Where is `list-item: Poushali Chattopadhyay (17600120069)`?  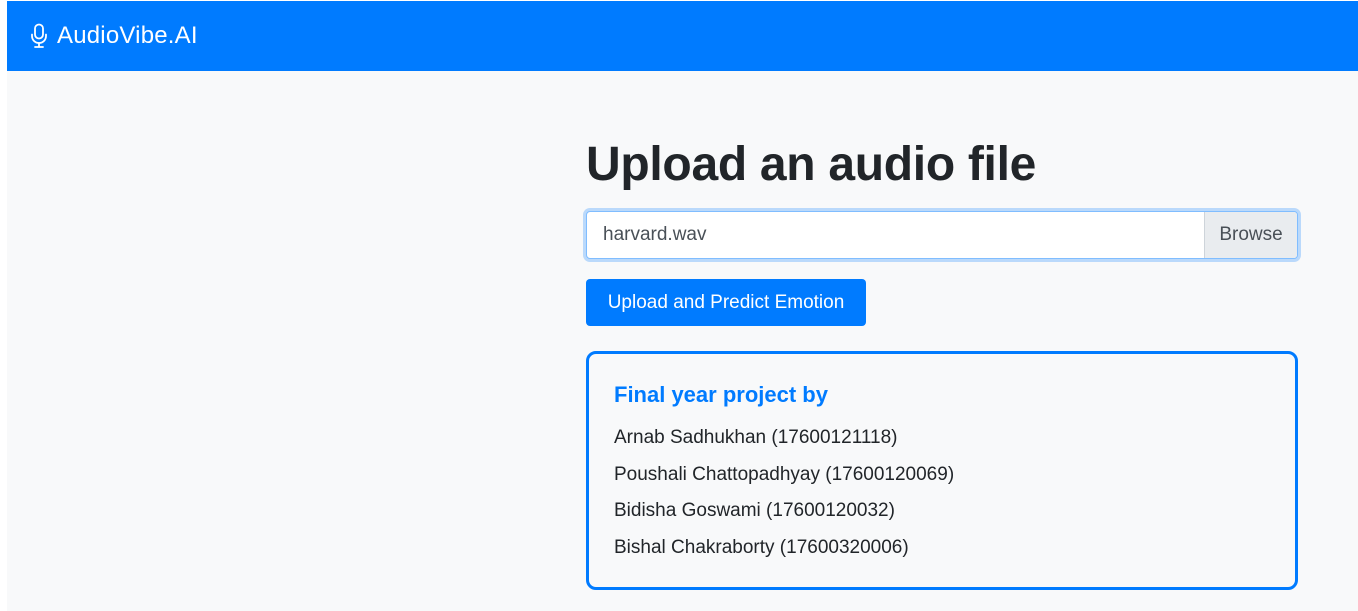
list-item: Poushali Chattopadhyay (17600120069) is located at coordinates (784, 474).